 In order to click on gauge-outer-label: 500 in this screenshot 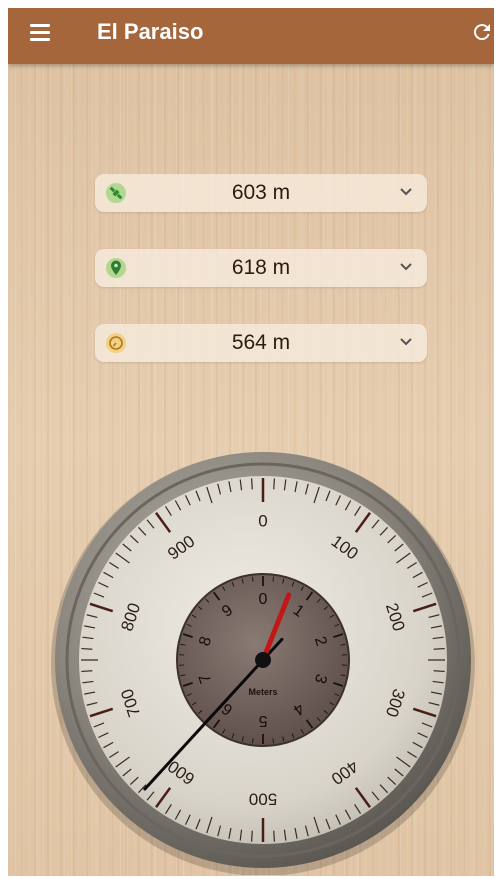, I will do `click(263, 799)`.